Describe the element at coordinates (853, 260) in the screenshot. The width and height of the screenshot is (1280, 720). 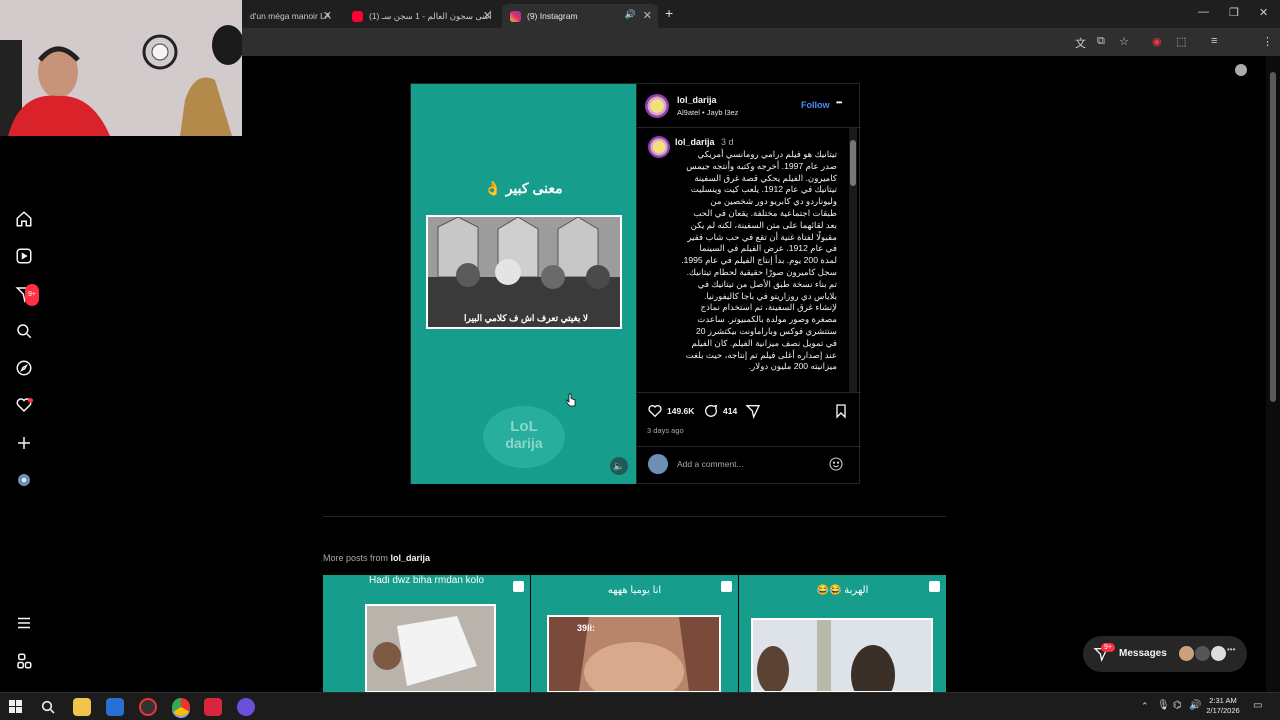
I see `caption-scrollbar` at that location.